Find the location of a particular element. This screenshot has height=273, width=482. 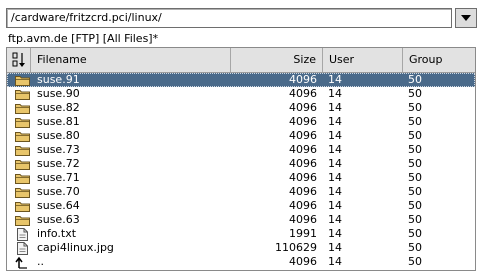

file-row: suse.64 4096 14 50 is located at coordinates (241, 206).